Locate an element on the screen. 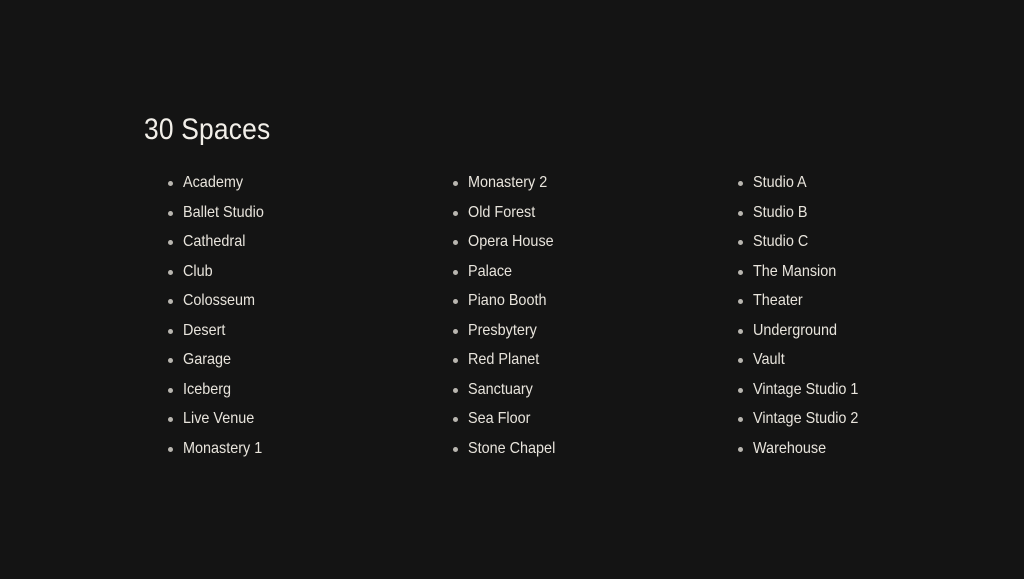 The height and width of the screenshot is (579, 1024). list-item-label: Monastery 2 is located at coordinates (508, 182).